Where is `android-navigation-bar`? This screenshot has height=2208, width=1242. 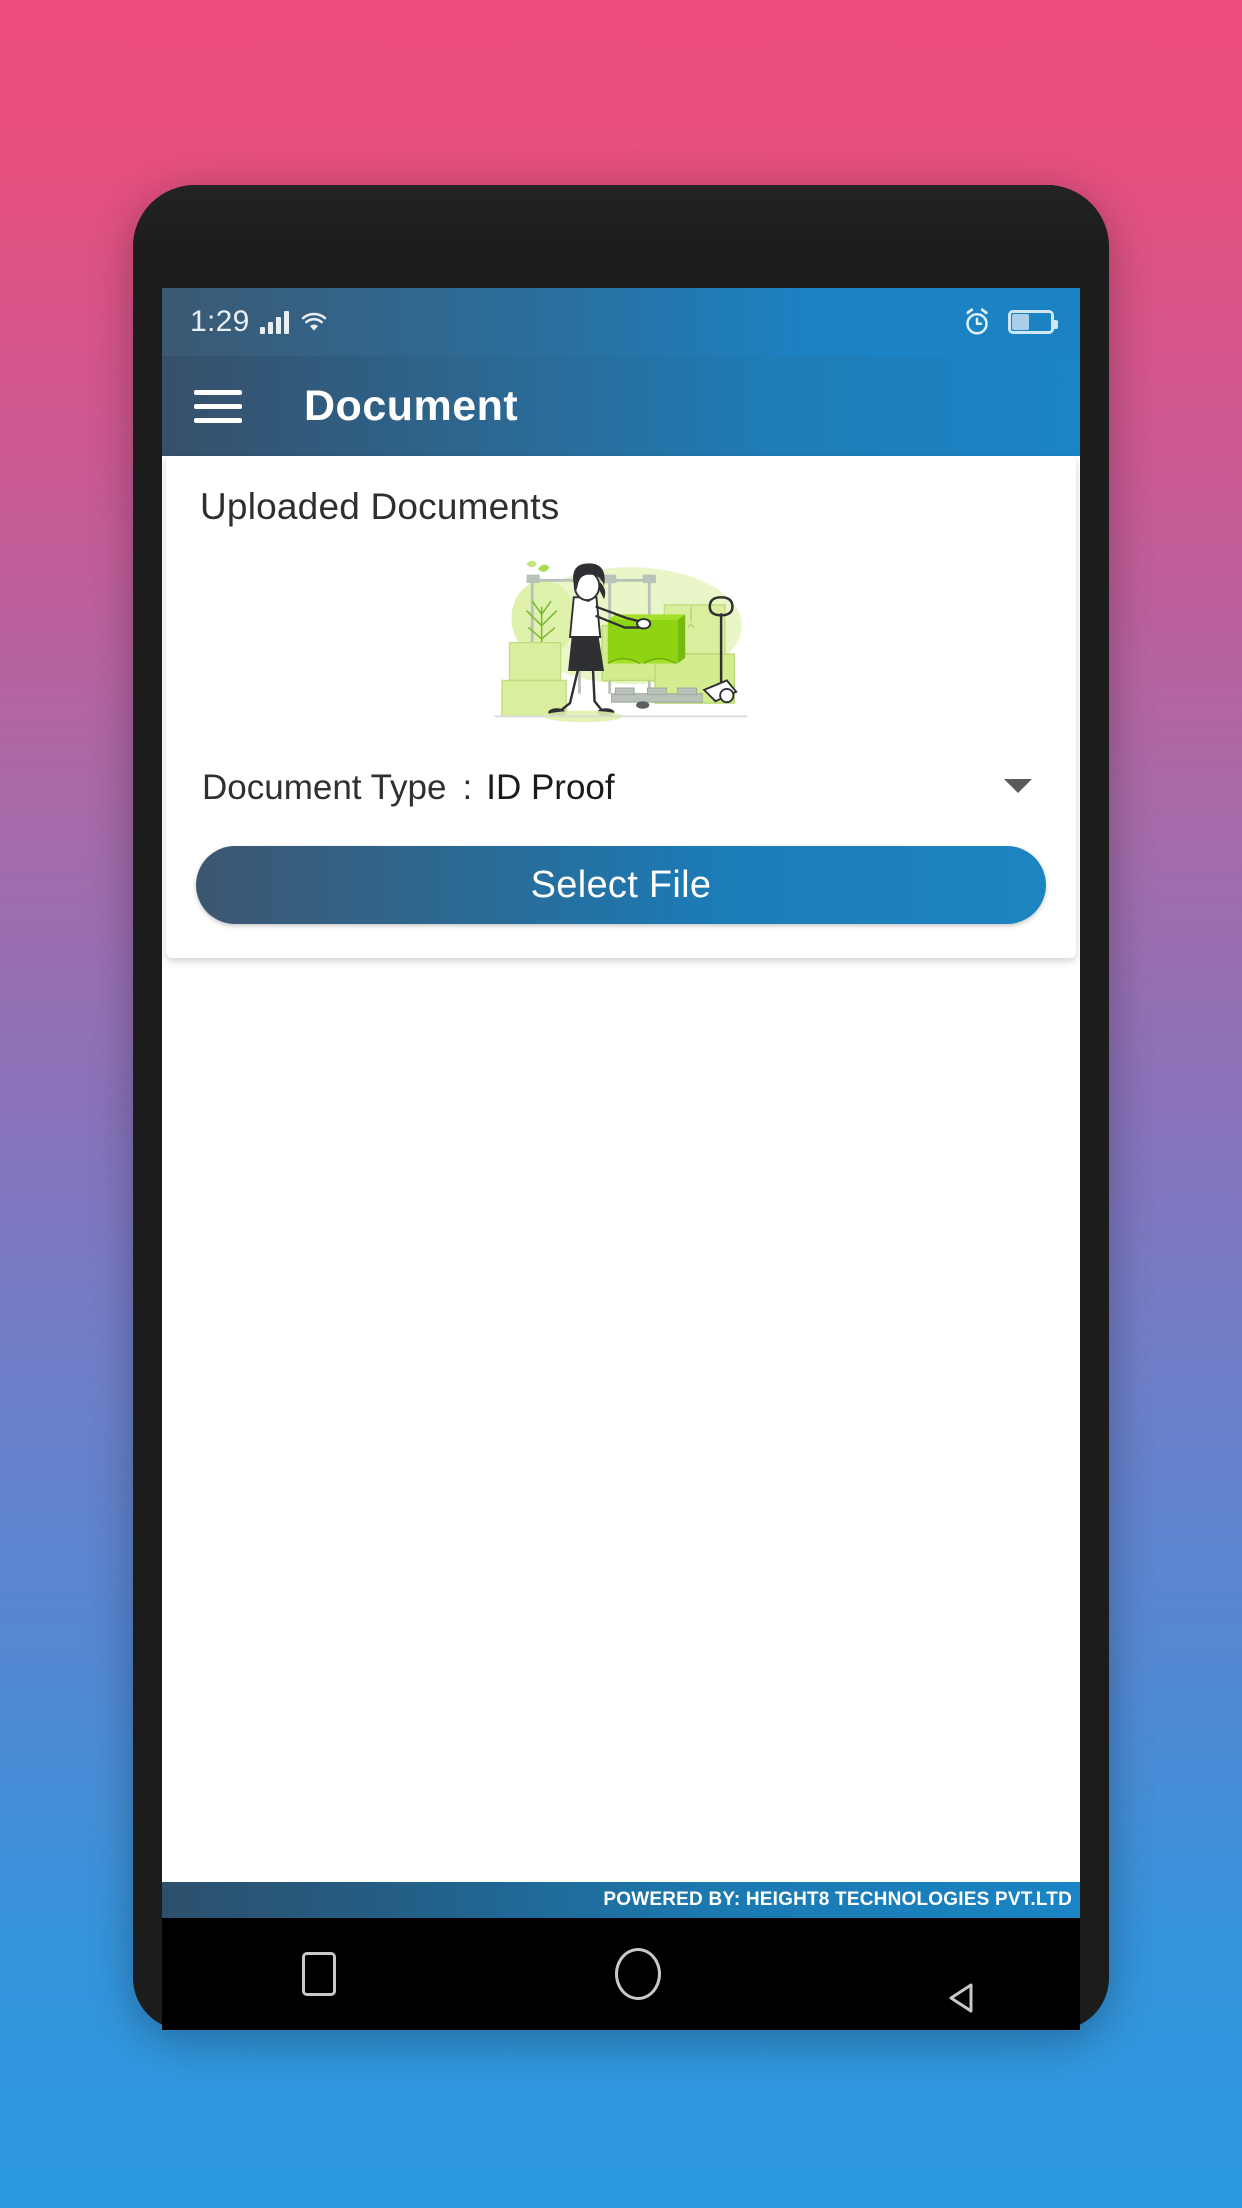
android-navigation-bar is located at coordinates (621, 1974).